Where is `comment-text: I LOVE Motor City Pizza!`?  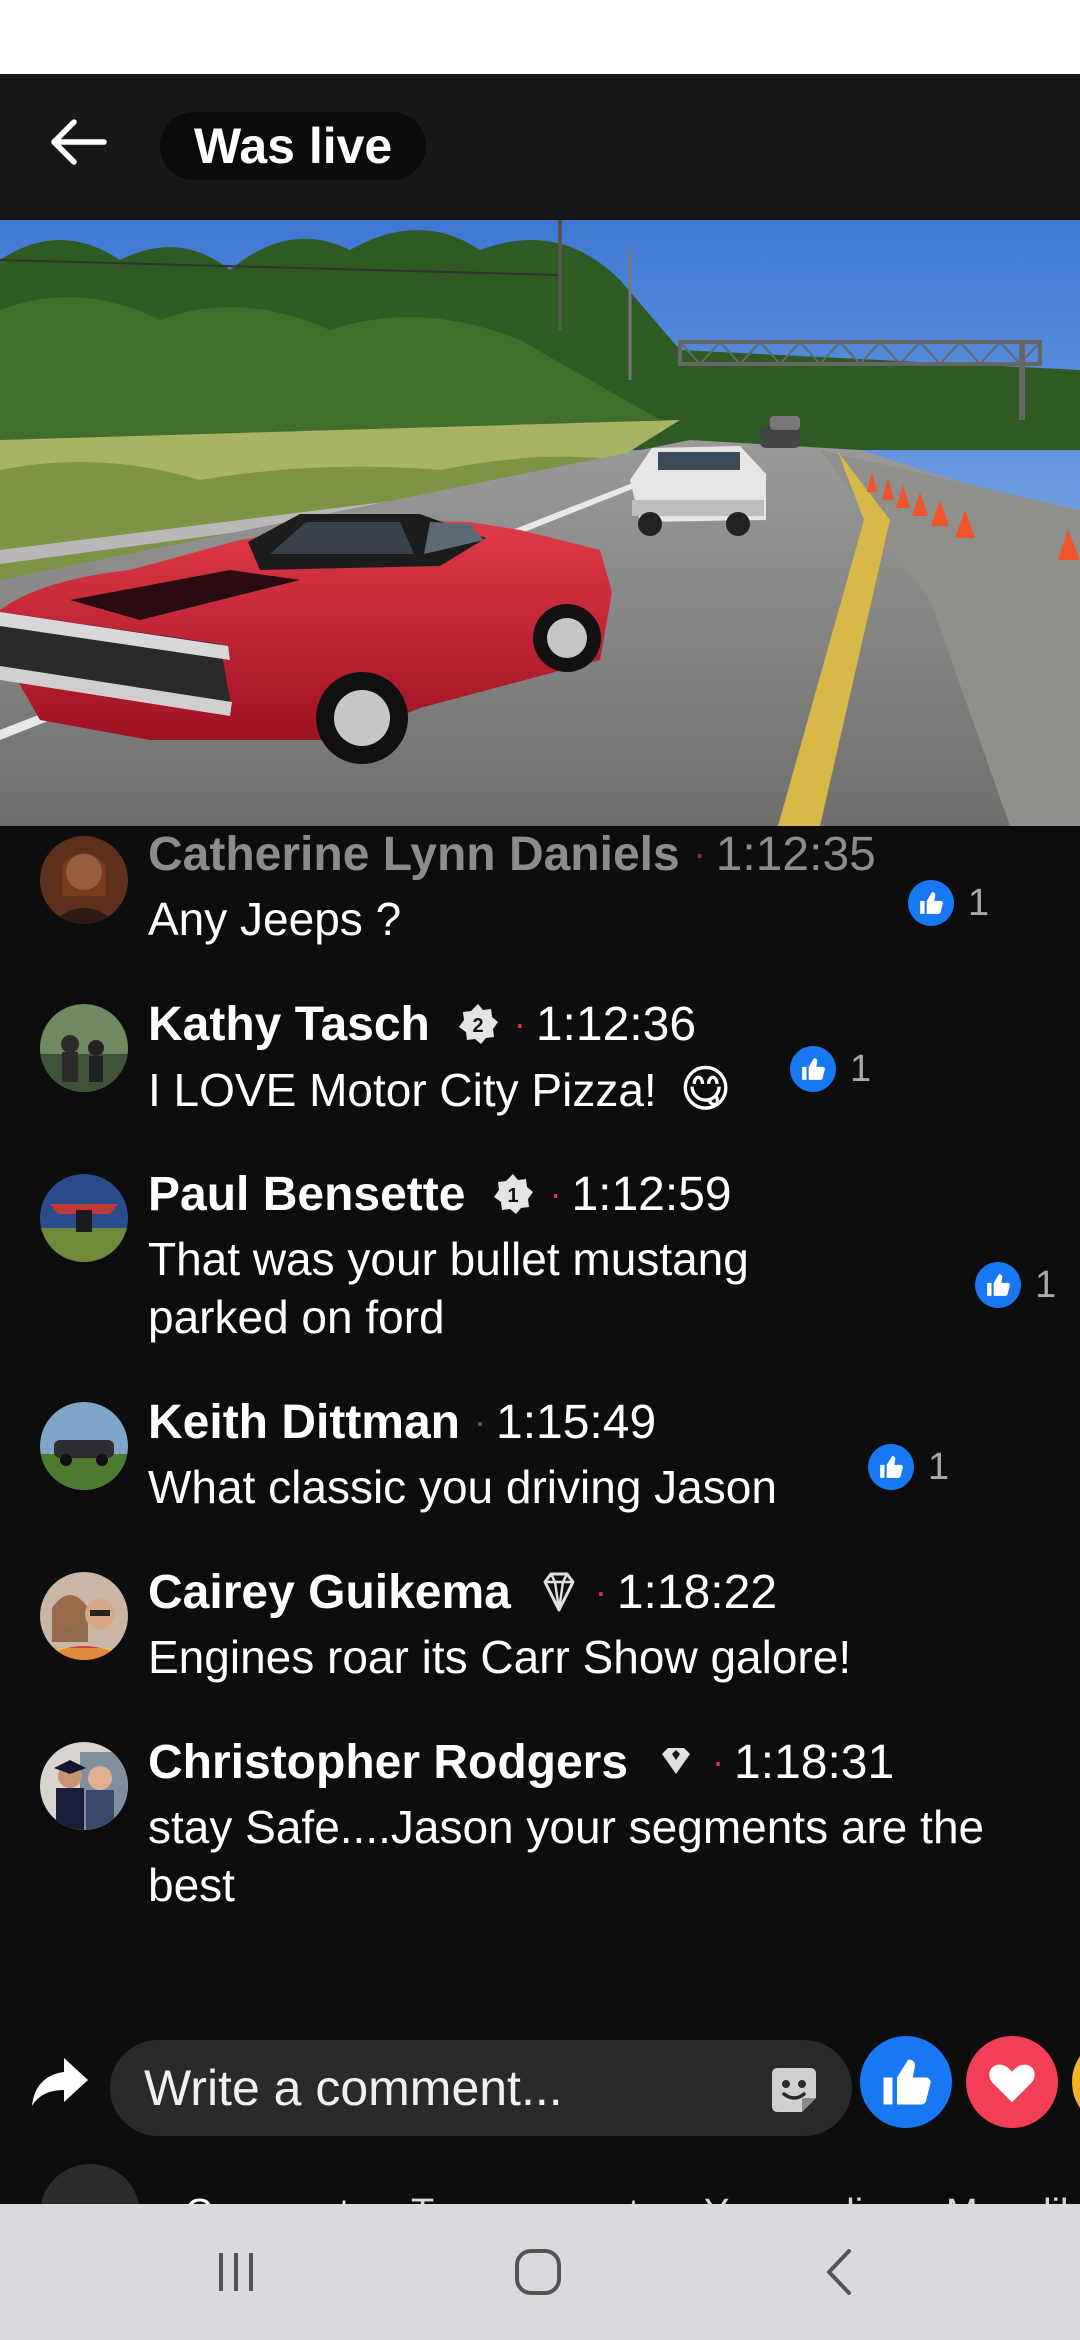
comment-text: I LOVE Motor City Pizza! is located at coordinates (402, 1090).